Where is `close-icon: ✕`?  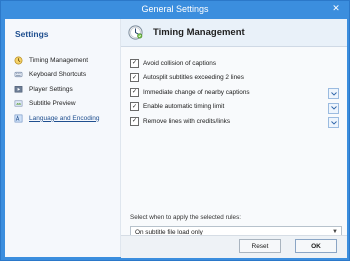
close-icon: ✕ is located at coordinates (336, 8).